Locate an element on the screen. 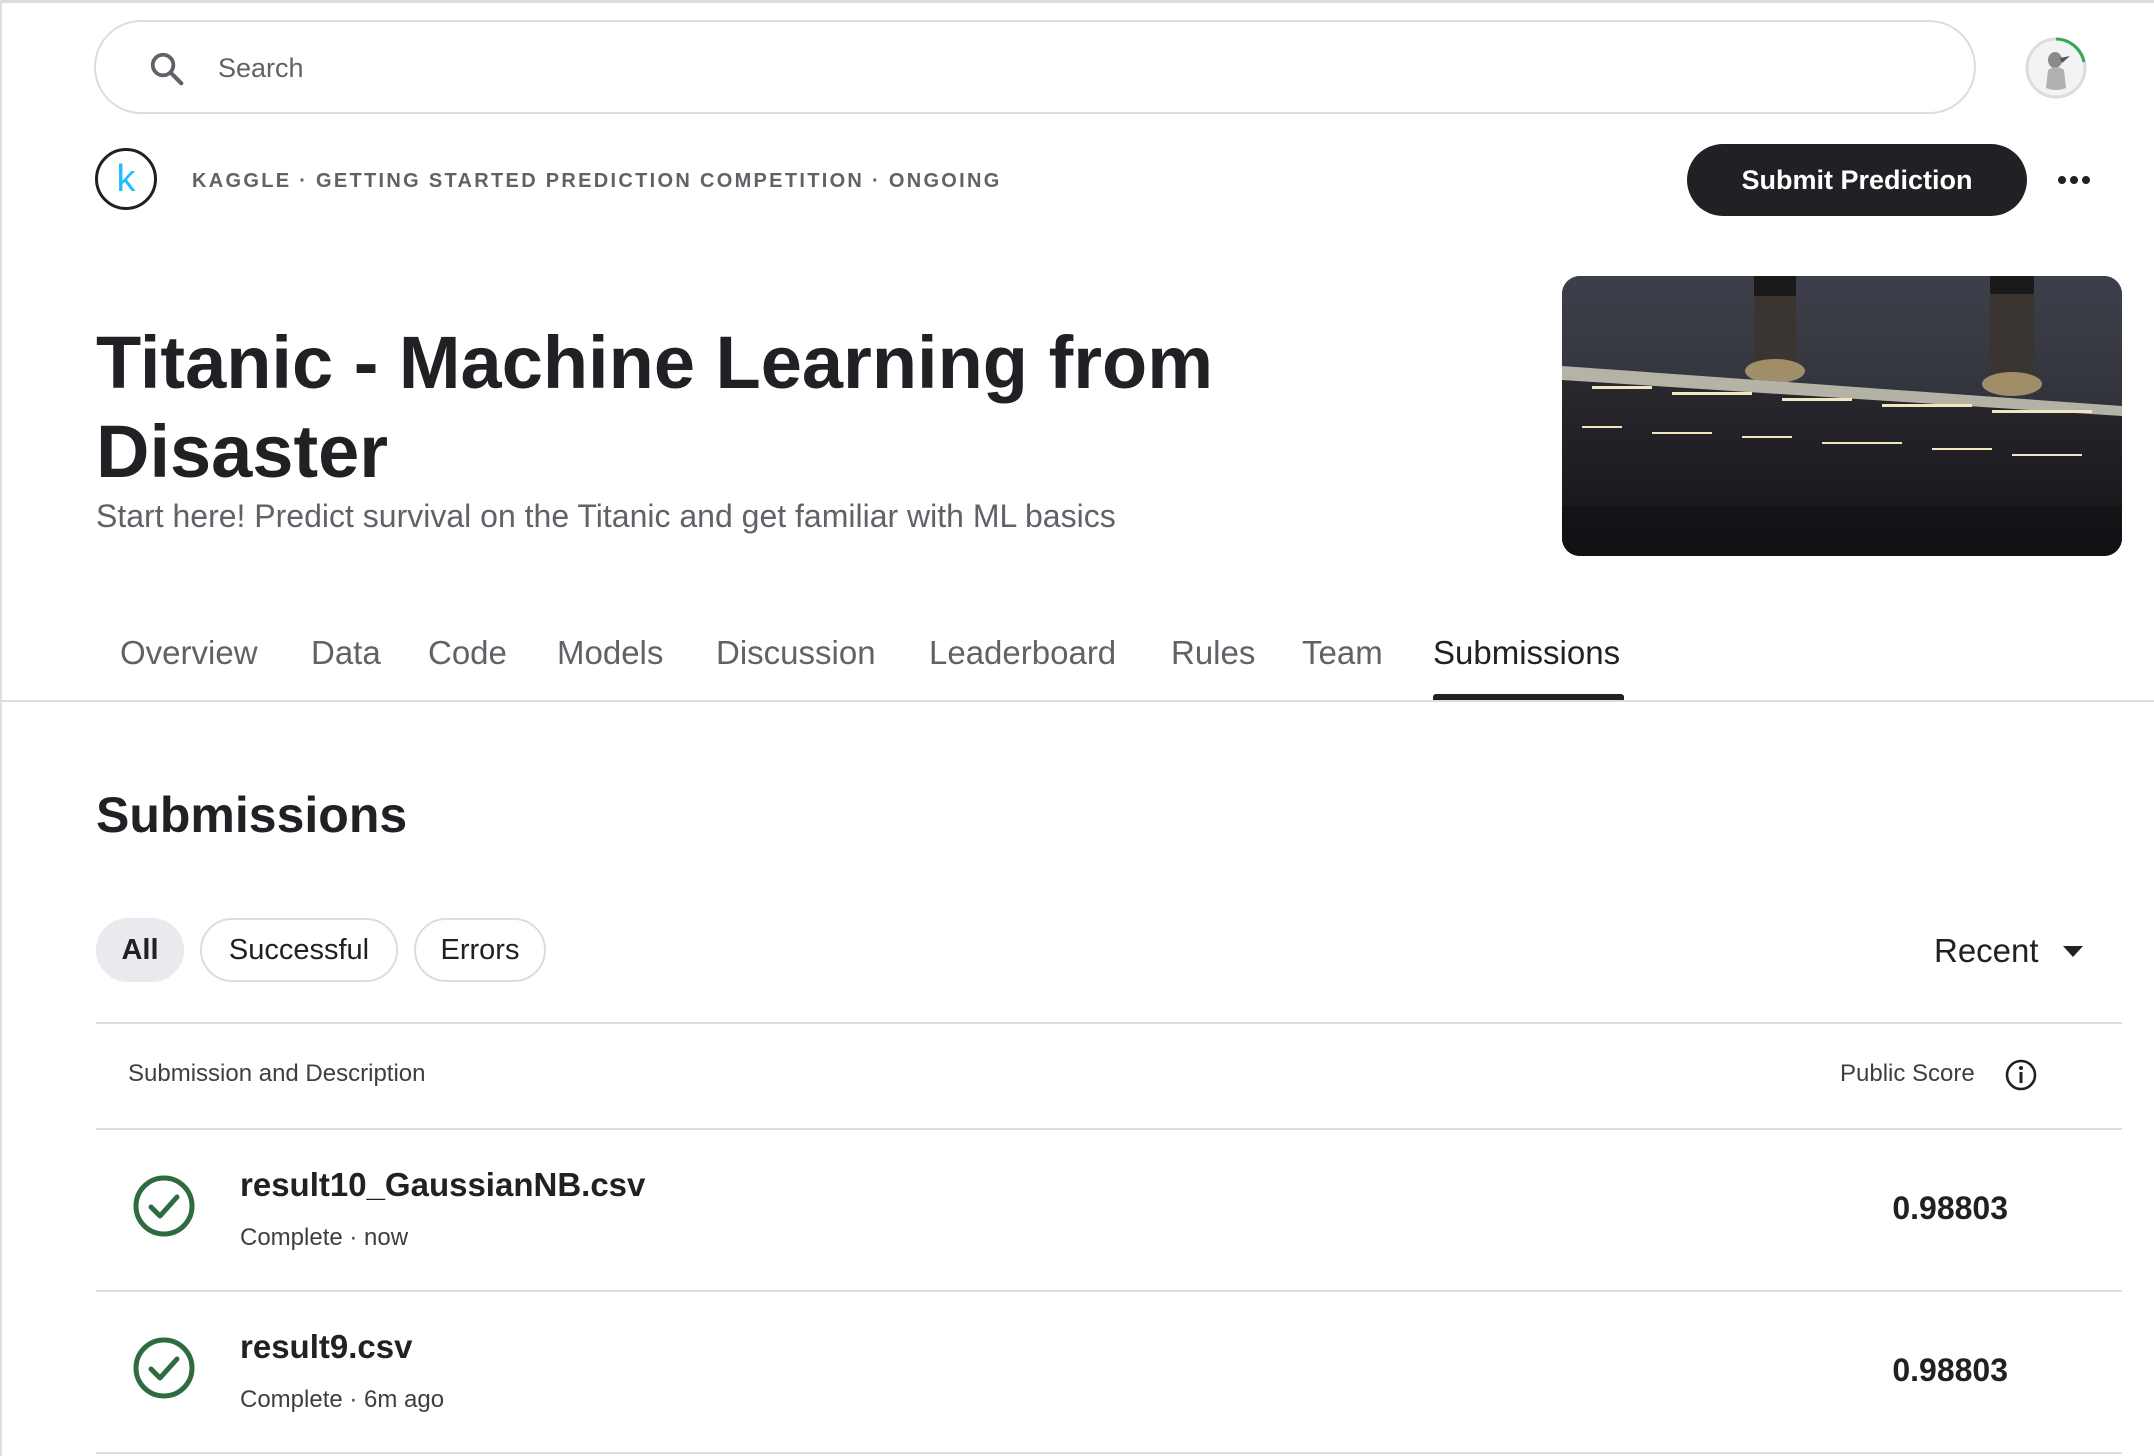  submission-status: Complete · 6m ago is located at coordinates (342, 1399).